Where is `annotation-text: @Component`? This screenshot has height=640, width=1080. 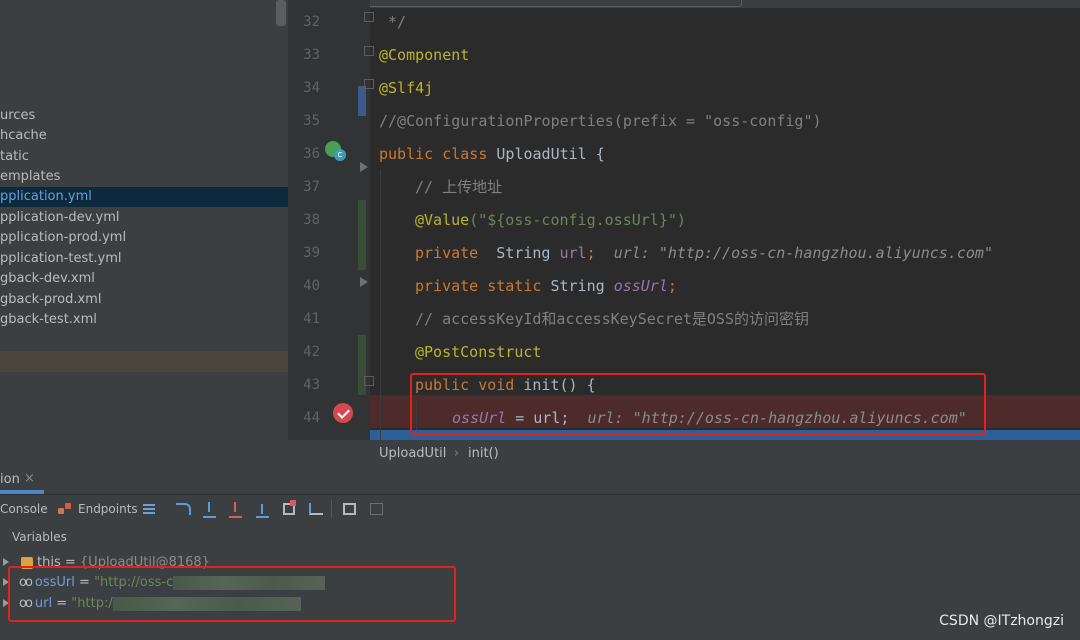 annotation-text: @Component is located at coordinates (424, 55).